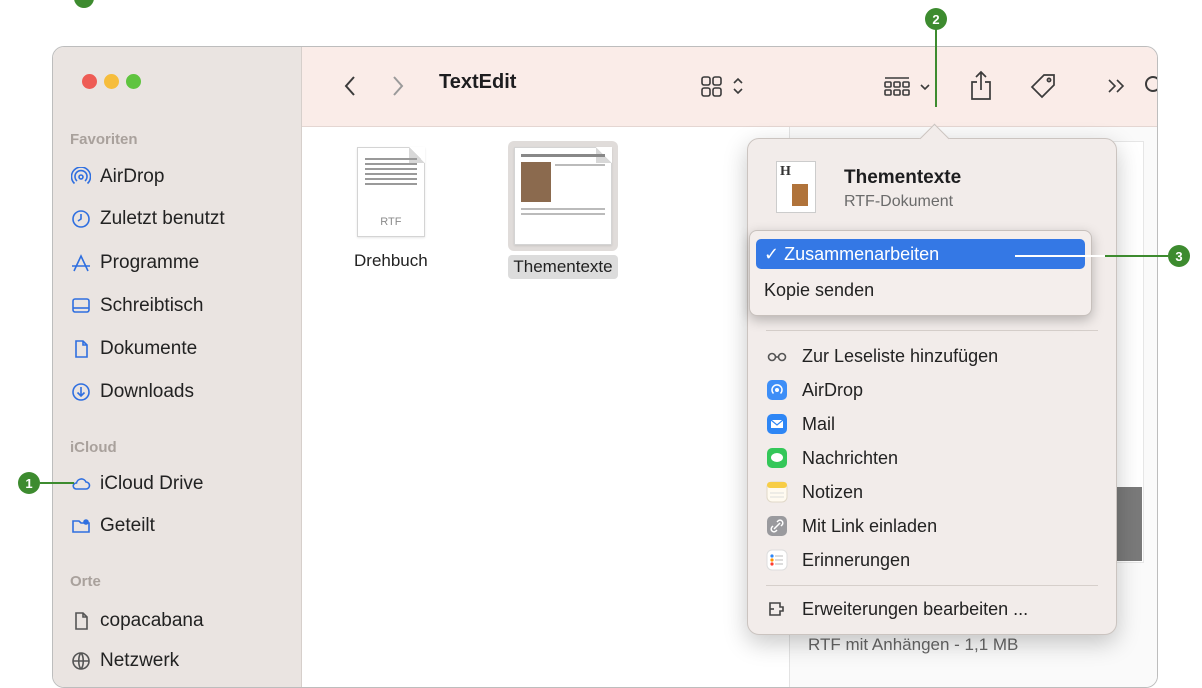 The image size is (1202, 688). I want to click on sidebar-item-label: Geteilt, so click(127, 525).